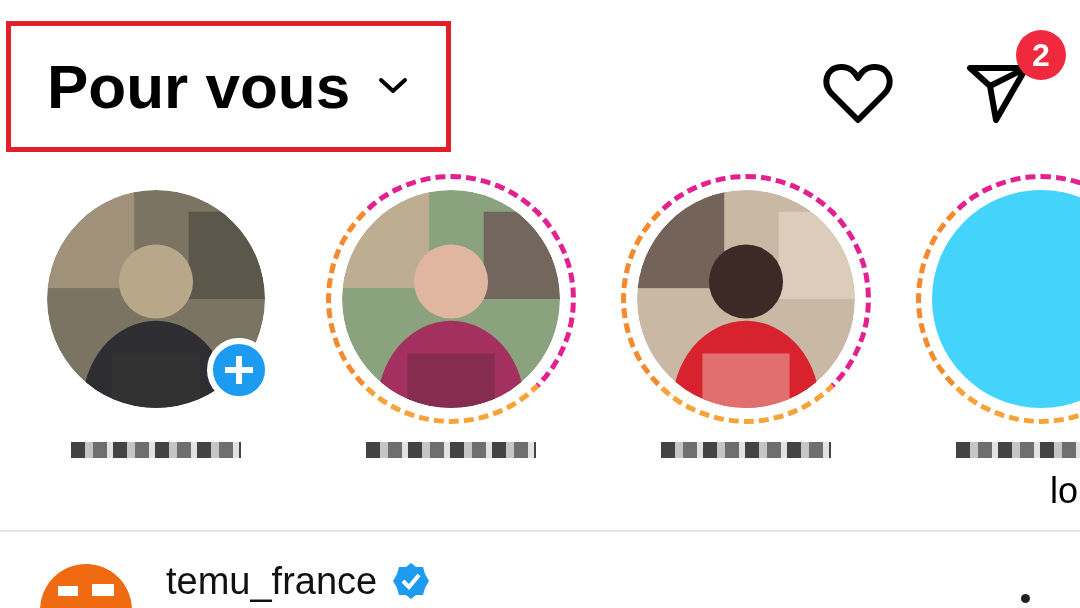 Image resolution: width=1080 pixels, height=608 pixels. What do you see at coordinates (393, 86) in the screenshot?
I see `chevron-down-icon` at bounding box center [393, 86].